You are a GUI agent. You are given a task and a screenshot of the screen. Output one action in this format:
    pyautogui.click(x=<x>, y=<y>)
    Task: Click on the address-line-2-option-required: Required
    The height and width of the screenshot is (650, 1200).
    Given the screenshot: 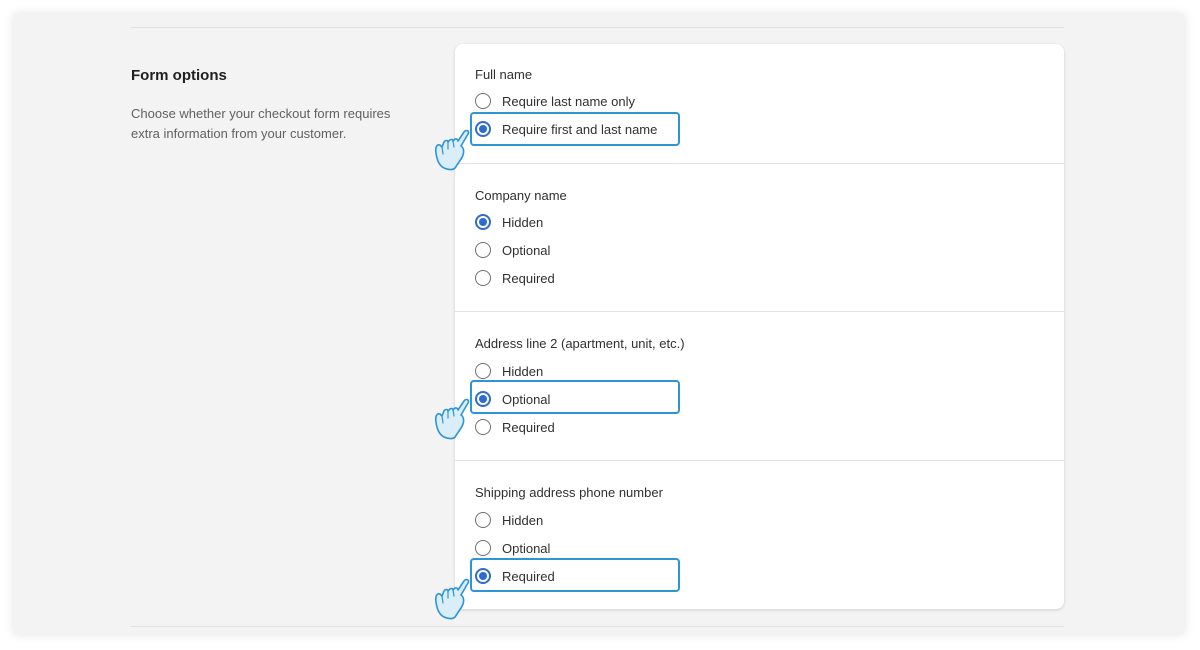 What is the action you would take?
    pyautogui.click(x=515, y=427)
    